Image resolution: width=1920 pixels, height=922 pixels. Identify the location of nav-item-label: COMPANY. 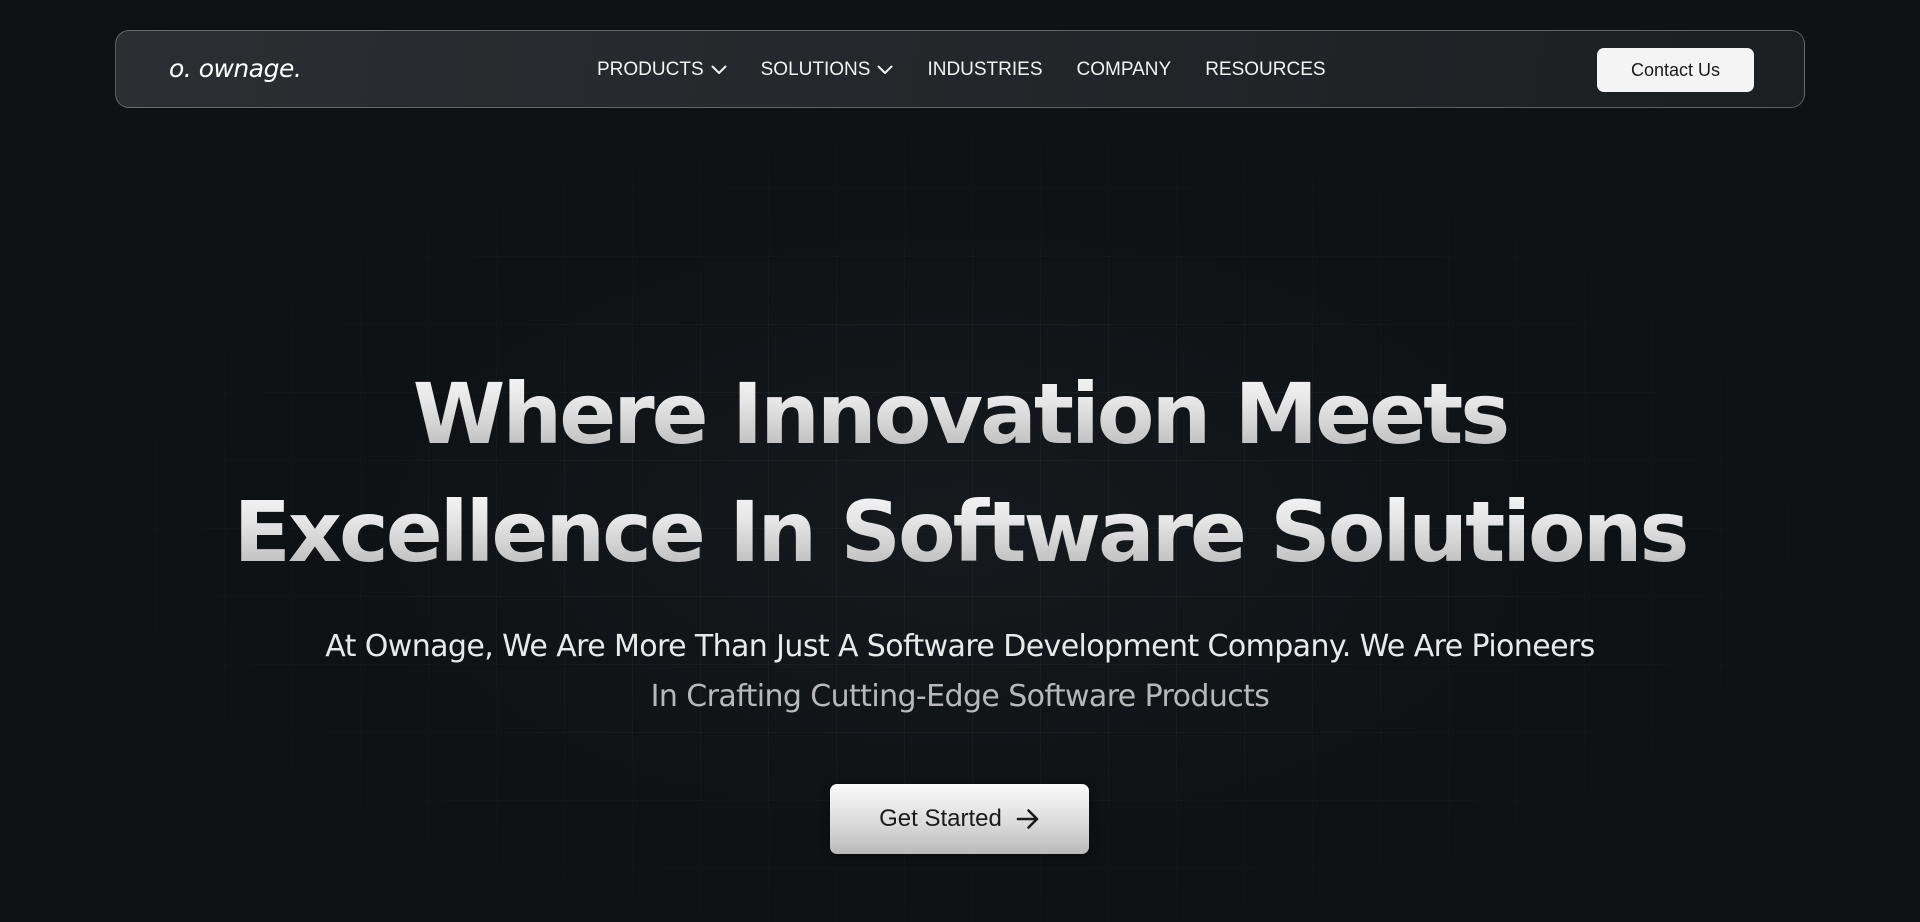
(1124, 69).